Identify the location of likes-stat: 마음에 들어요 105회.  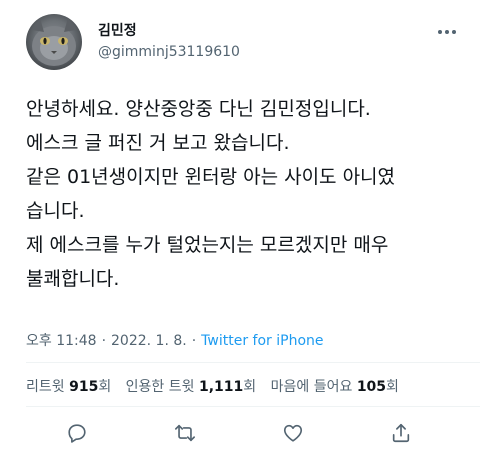
(335, 387).